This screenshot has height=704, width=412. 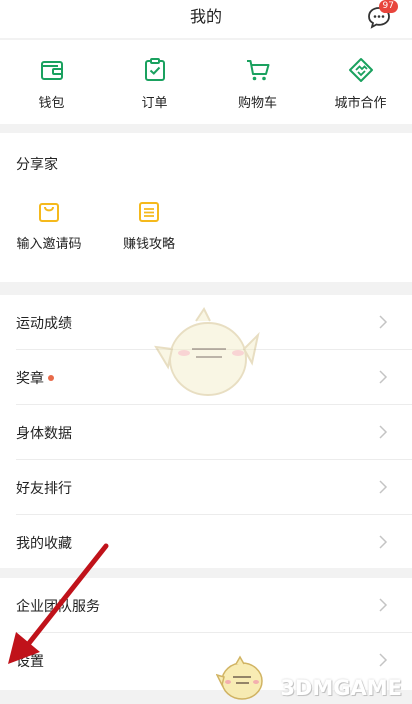 I want to click on wallet-icon, so click(x=51, y=70).